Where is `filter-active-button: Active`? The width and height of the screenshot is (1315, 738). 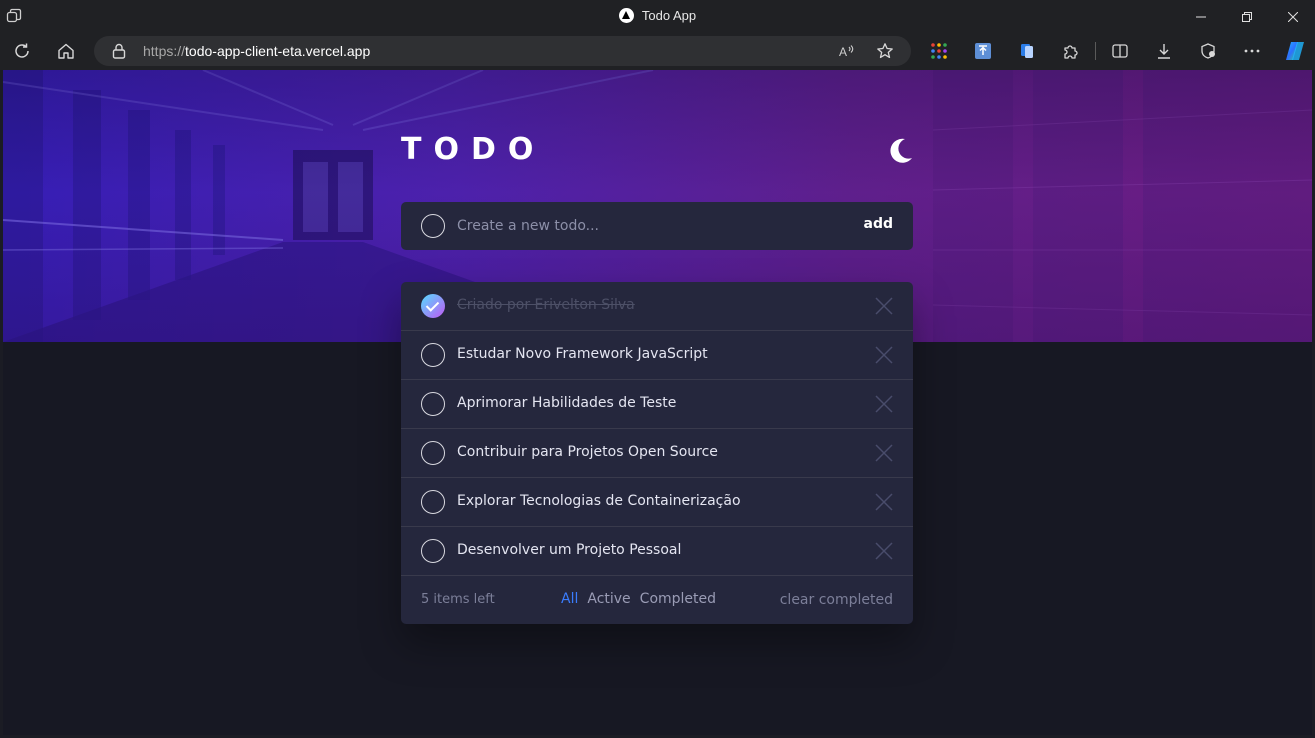 filter-active-button: Active is located at coordinates (608, 599).